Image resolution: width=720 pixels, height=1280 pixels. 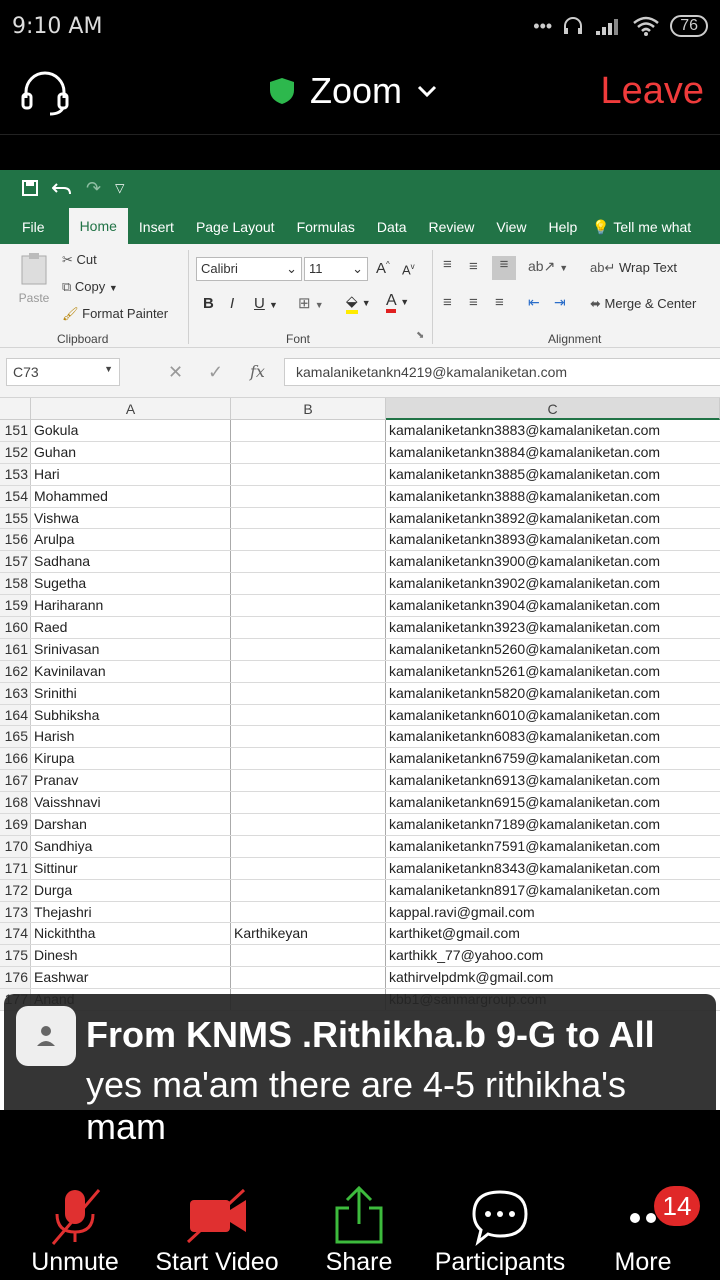 What do you see at coordinates (15, 737) in the screenshot?
I see `row-number: 165` at bounding box center [15, 737].